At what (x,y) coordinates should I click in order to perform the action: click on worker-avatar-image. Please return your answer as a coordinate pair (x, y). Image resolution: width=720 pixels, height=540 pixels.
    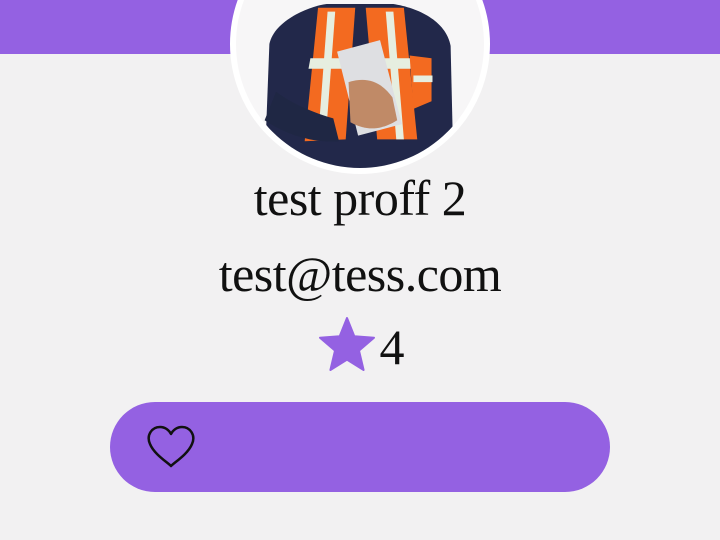
    Looking at the image, I should click on (360, 84).